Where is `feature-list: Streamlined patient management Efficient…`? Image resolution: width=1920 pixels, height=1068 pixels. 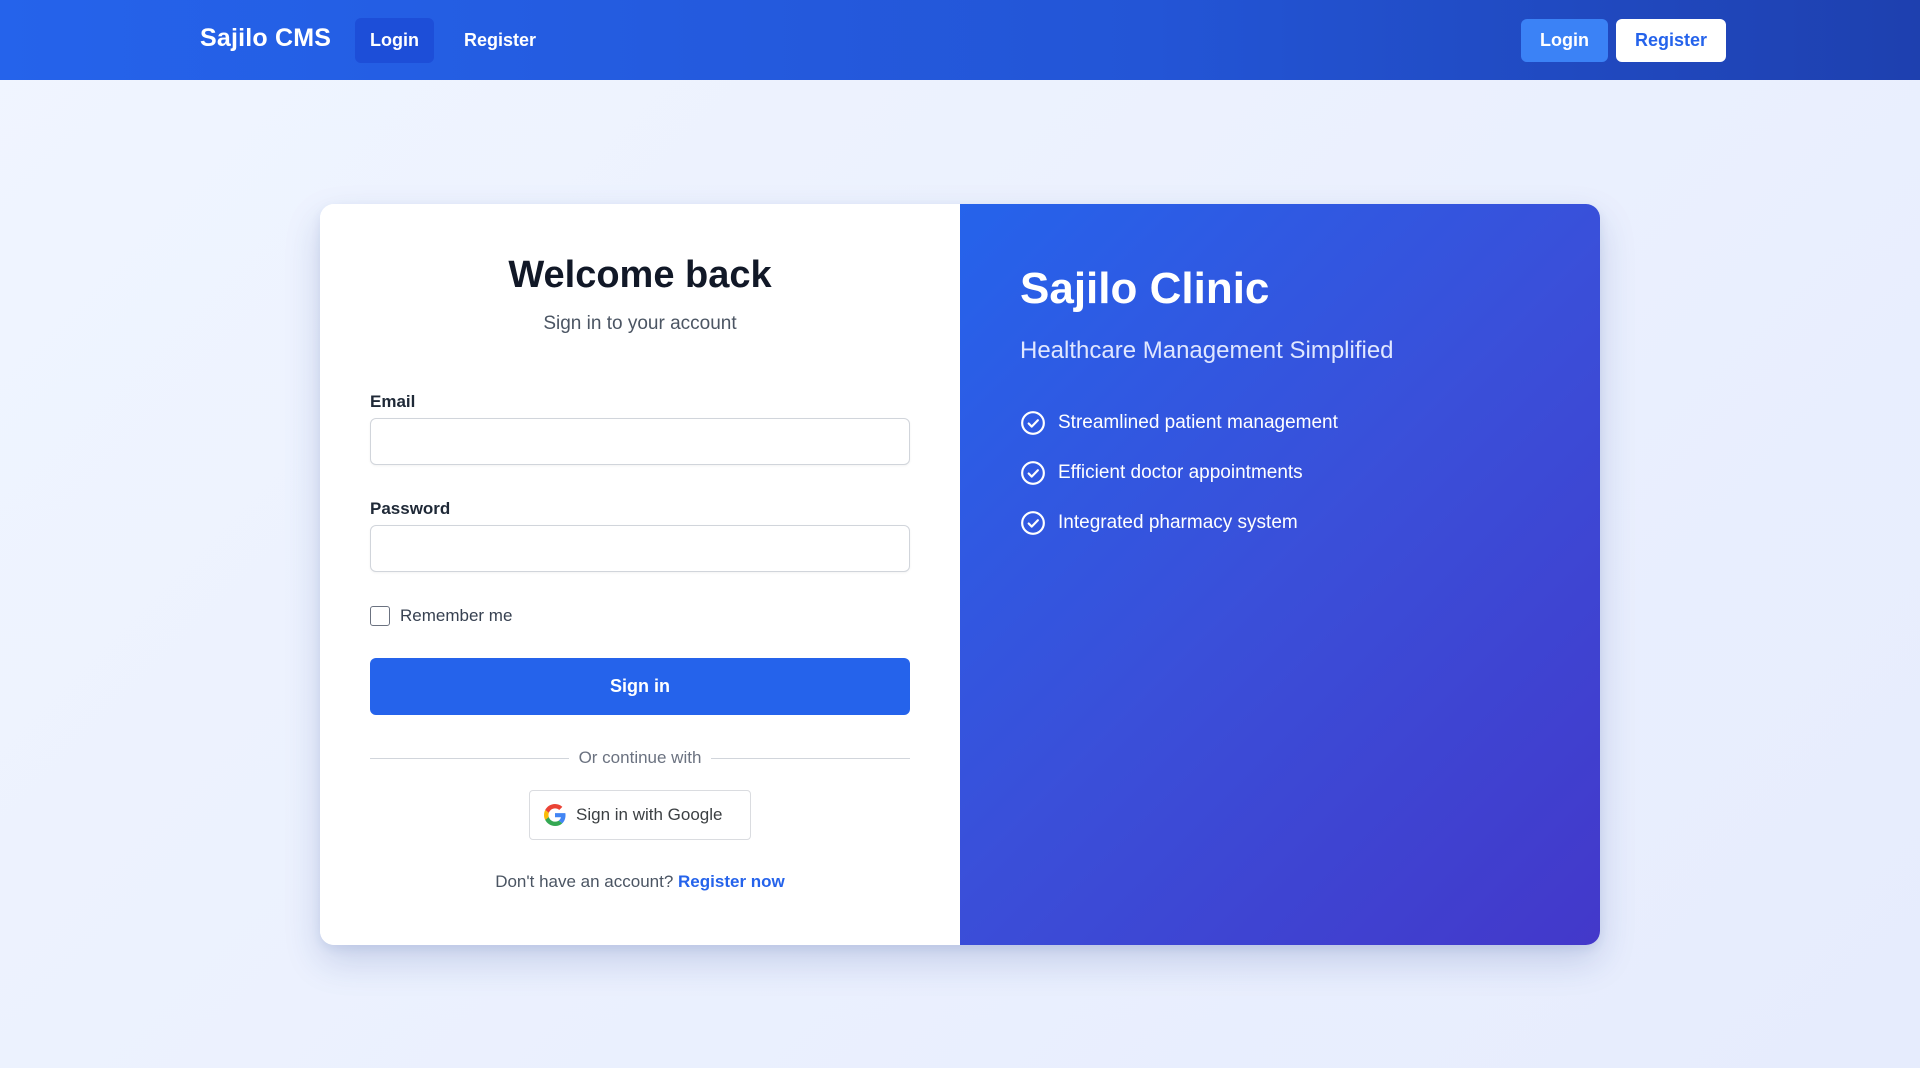 feature-list: Streamlined patient management Efficient… is located at coordinates (1179, 484).